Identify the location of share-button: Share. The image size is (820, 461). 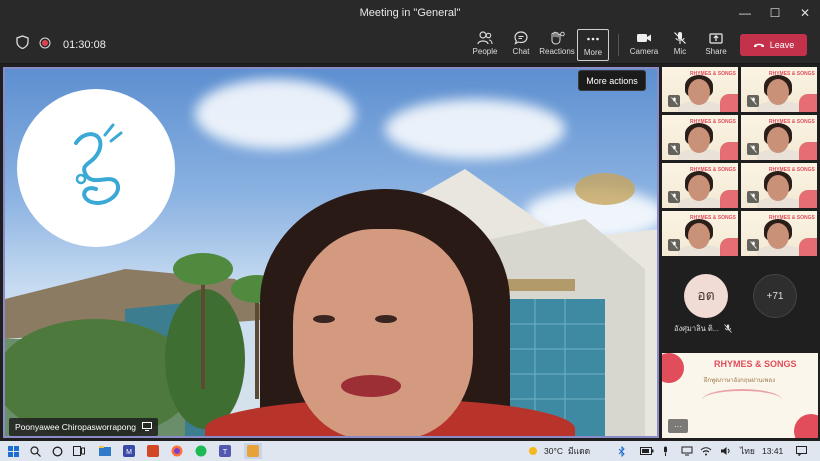
(716, 45).